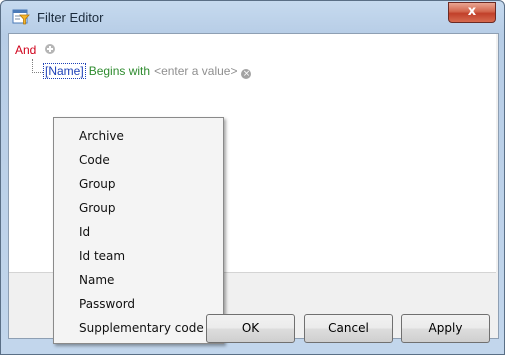 This screenshot has height=355, width=505. I want to click on plus-circle-icon, so click(50, 49).